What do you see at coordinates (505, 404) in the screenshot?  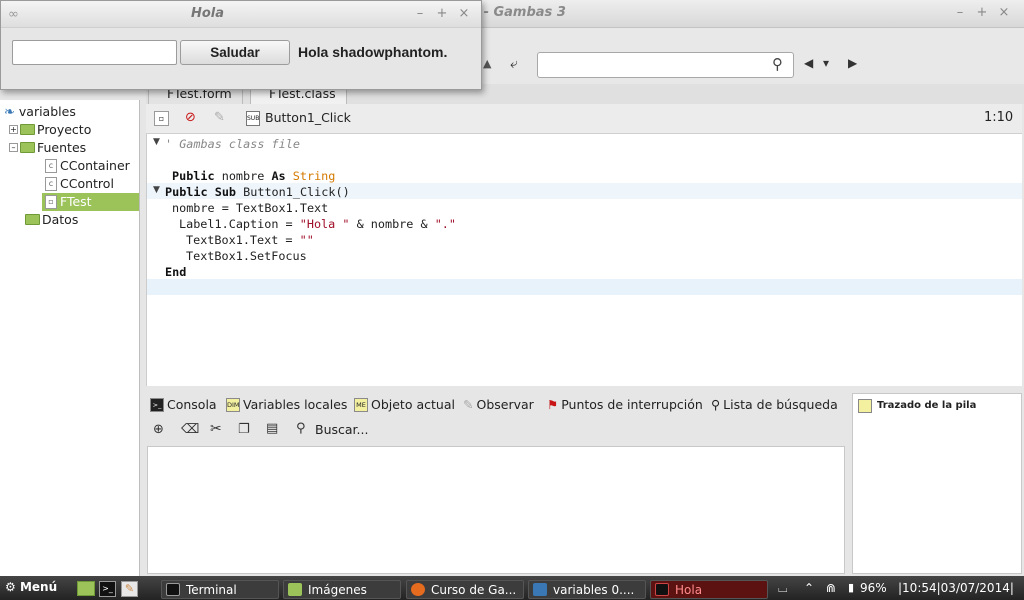 I see `tab-label: Observar` at bounding box center [505, 404].